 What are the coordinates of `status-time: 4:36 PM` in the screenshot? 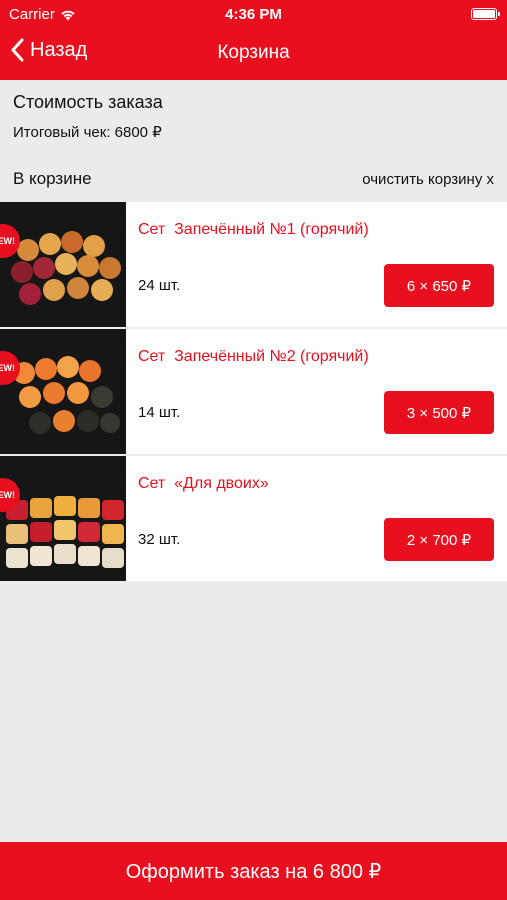 It's located at (253, 14).